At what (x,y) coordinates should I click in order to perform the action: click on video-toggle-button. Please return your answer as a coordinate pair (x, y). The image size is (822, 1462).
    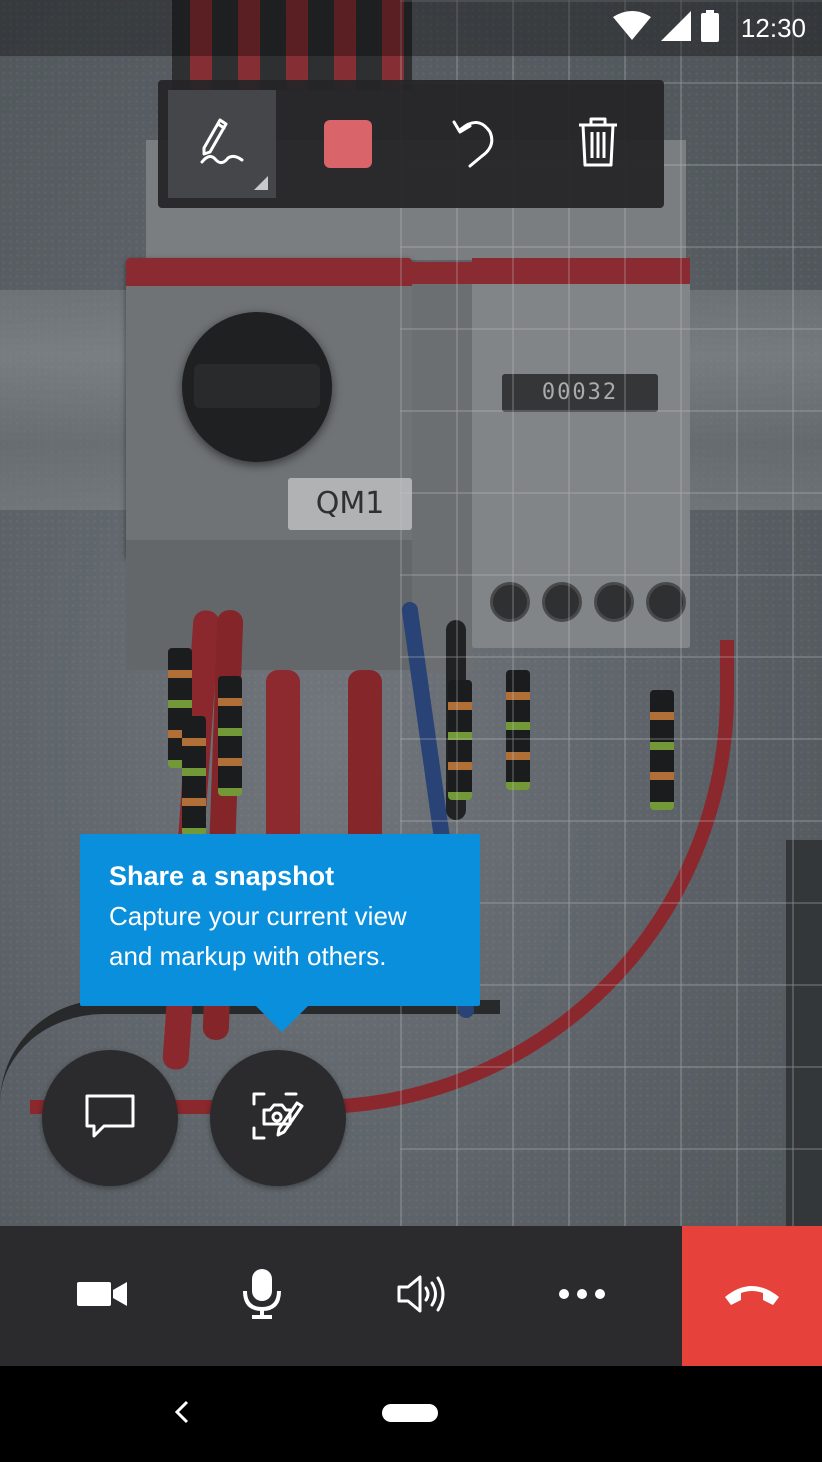
    Looking at the image, I should click on (102, 1296).